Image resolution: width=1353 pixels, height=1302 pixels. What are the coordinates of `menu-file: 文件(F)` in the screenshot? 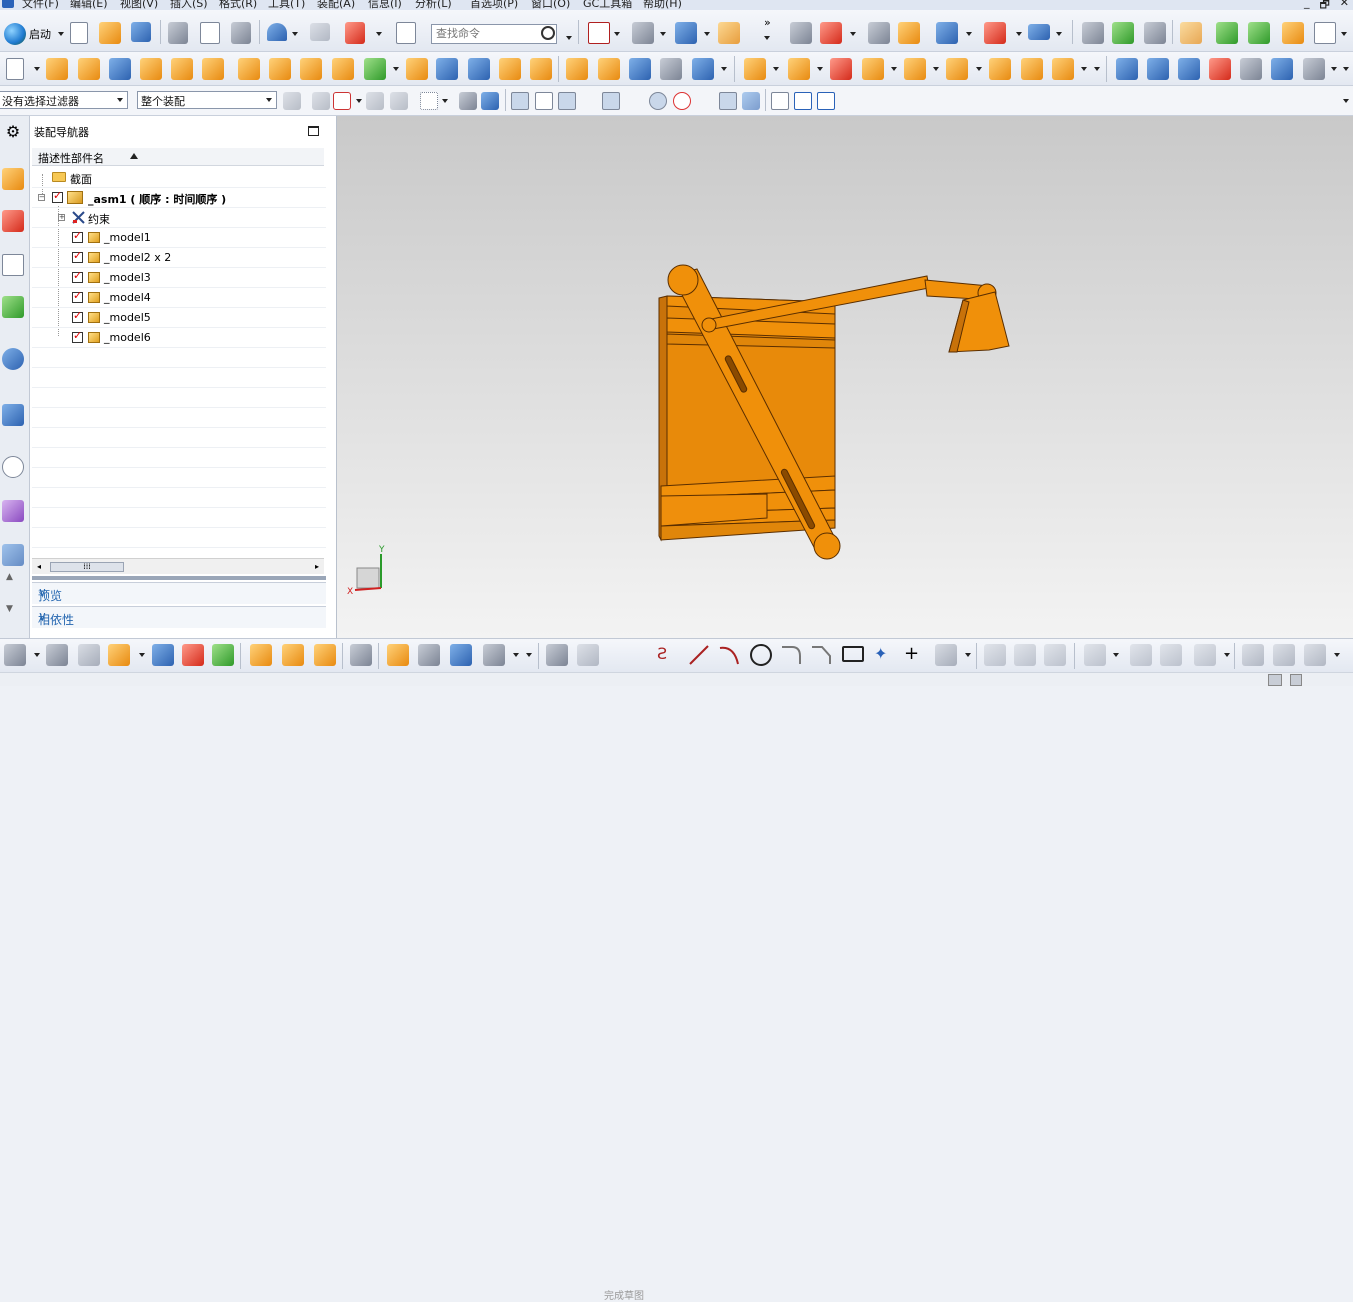 It's located at (40, 5).